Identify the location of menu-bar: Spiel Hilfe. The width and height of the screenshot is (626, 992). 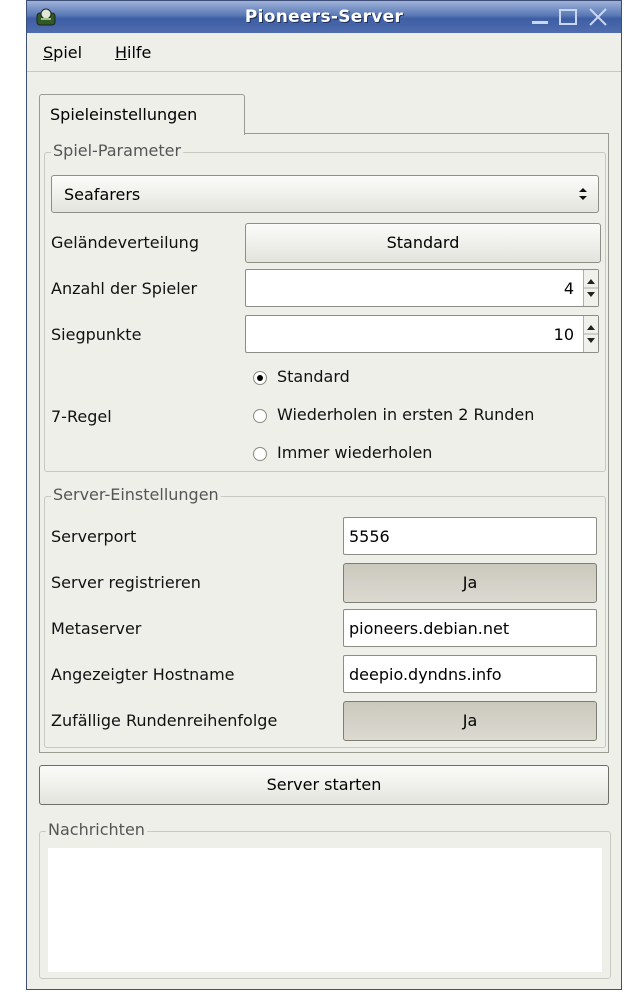
(324, 52).